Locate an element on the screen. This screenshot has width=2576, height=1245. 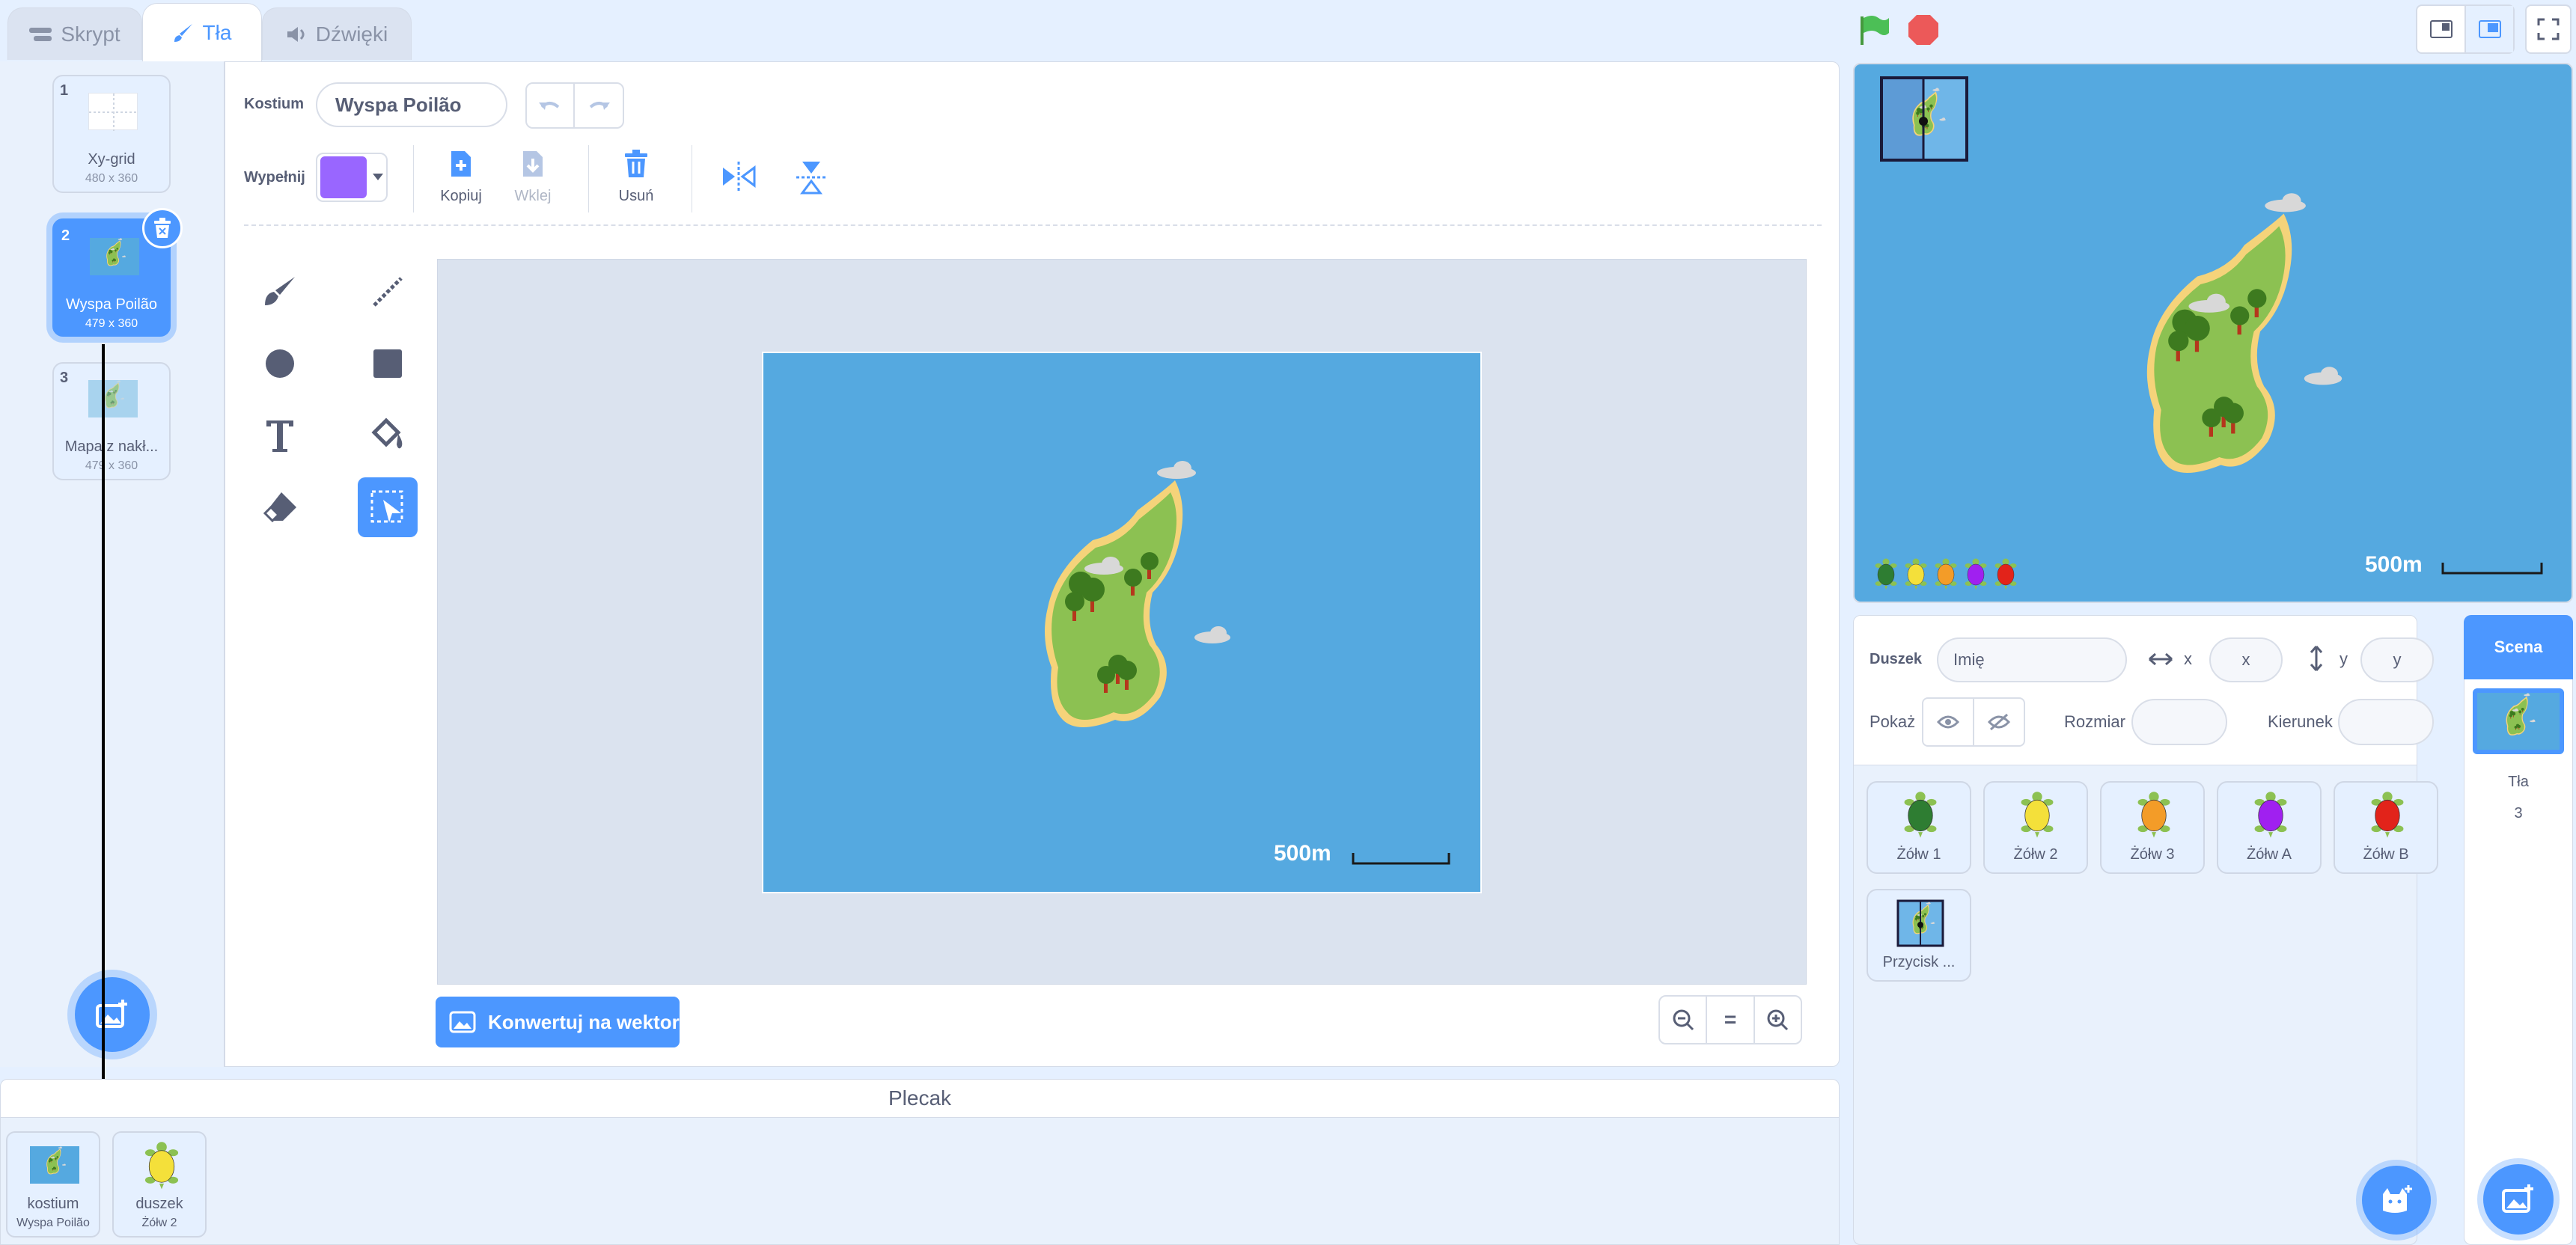
tab-code-label: Skrypt is located at coordinates (90, 34).